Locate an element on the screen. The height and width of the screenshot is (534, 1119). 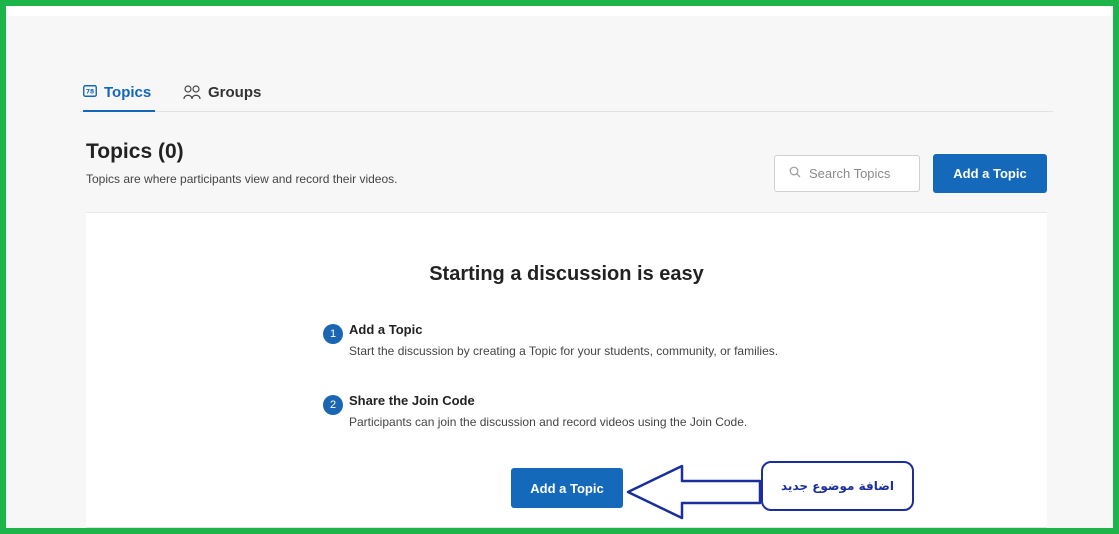
groups-icon is located at coordinates (192, 93).